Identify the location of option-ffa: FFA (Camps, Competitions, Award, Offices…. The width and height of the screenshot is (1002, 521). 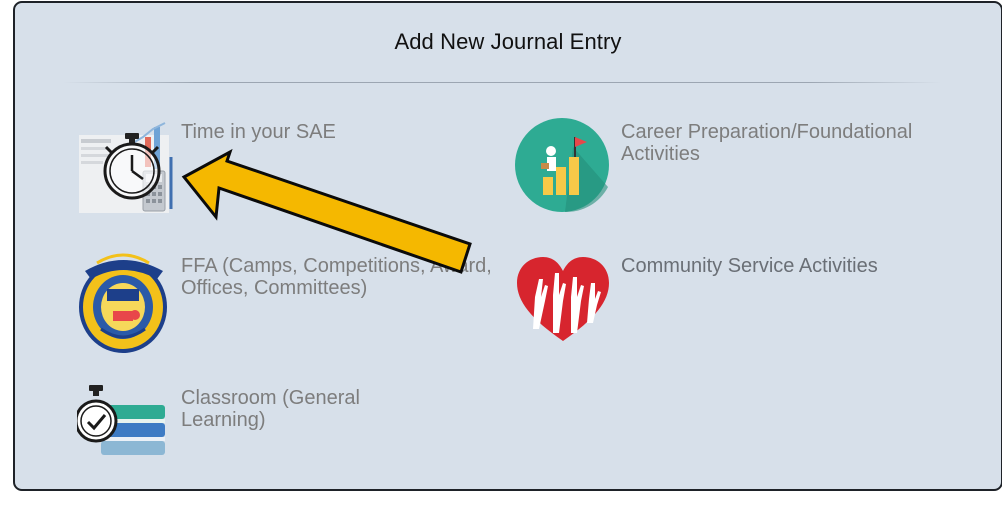
(292, 304).